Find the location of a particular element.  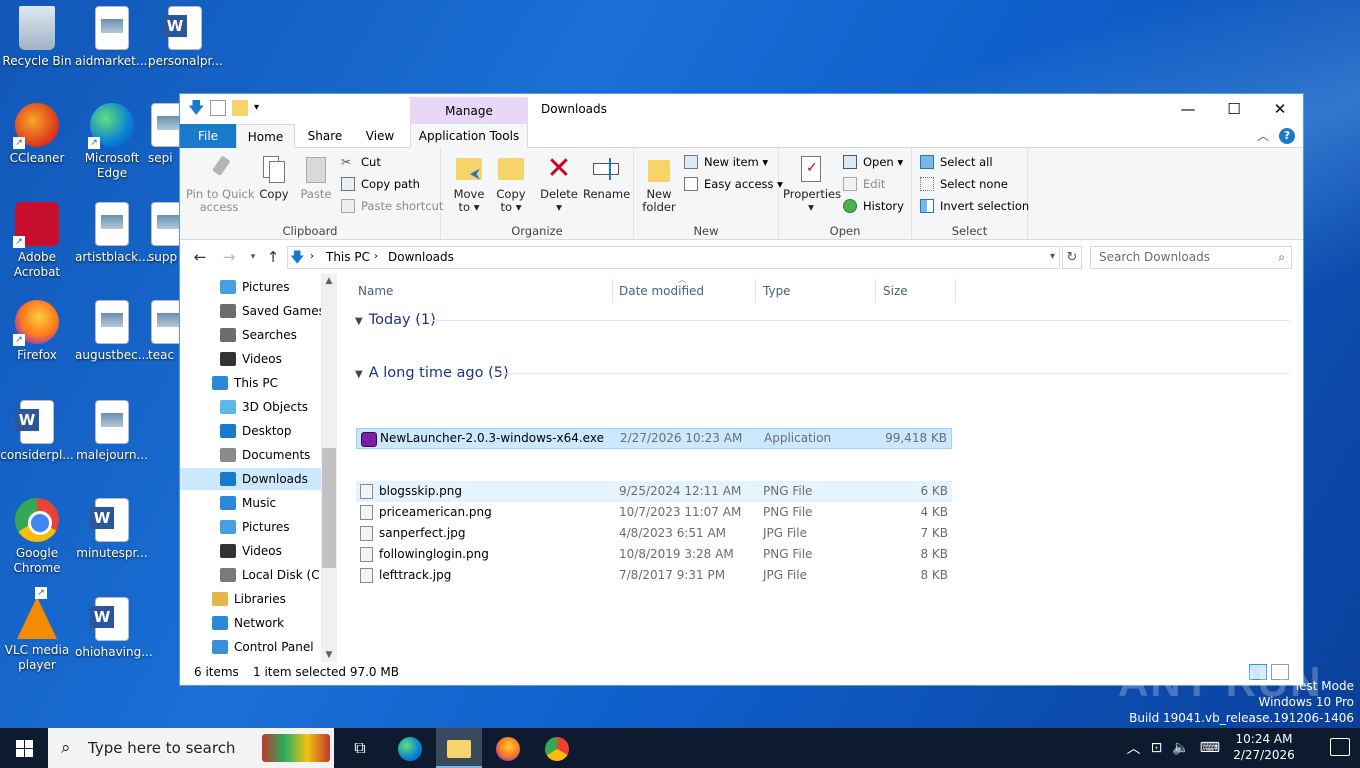

volume-icon: 🔈 is located at coordinates (1180, 748).